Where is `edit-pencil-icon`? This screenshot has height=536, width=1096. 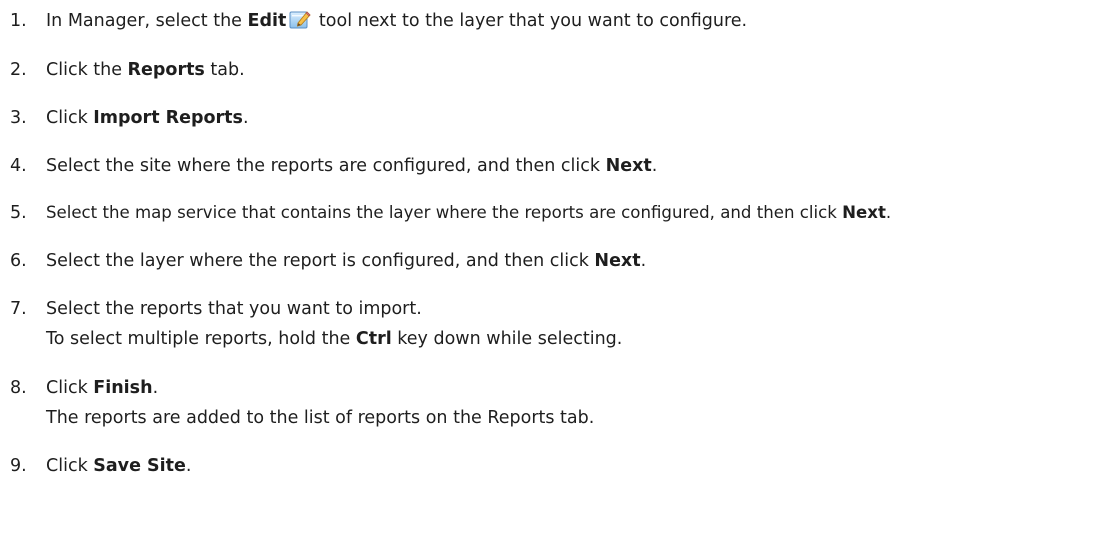 edit-pencil-icon is located at coordinates (300, 19).